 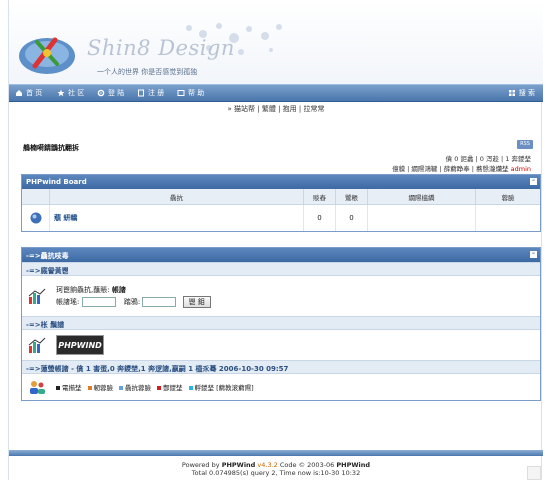 I want to click on footer-brand-2: PHPWind, so click(x=353, y=465).